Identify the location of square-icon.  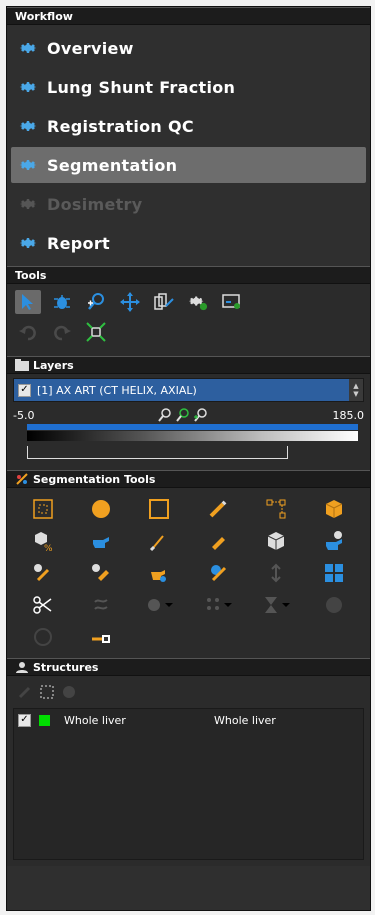
(159, 509).